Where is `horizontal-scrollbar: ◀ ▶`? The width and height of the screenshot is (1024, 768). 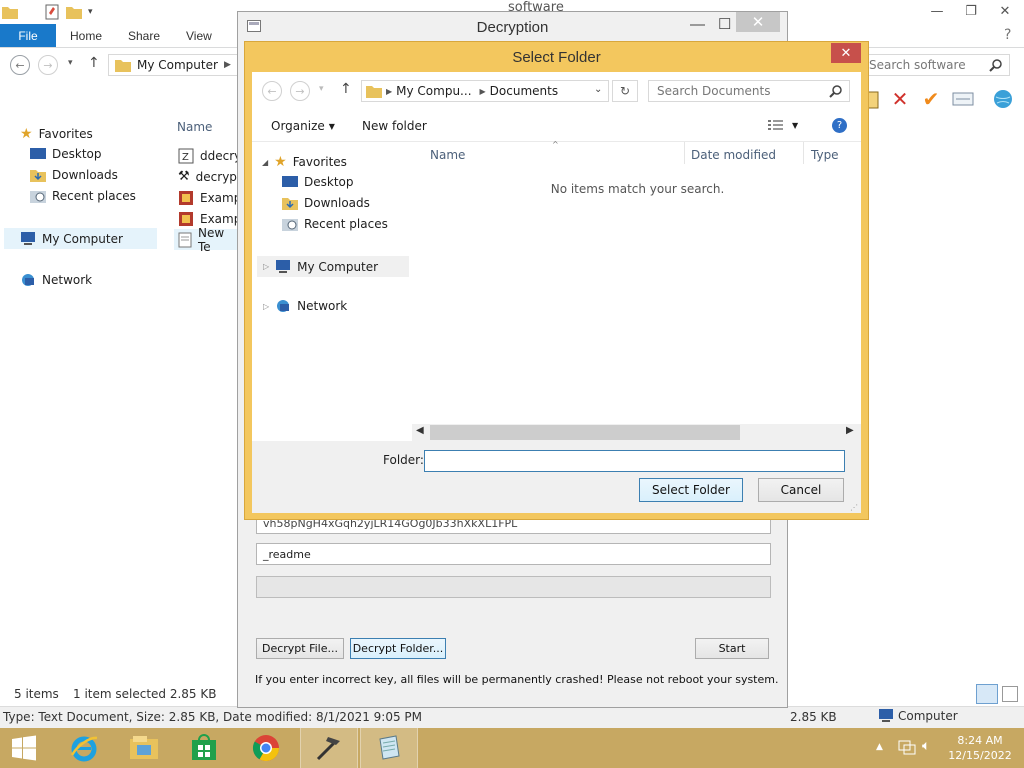
horizontal-scrollbar: ◀ ▶ is located at coordinates (636, 432).